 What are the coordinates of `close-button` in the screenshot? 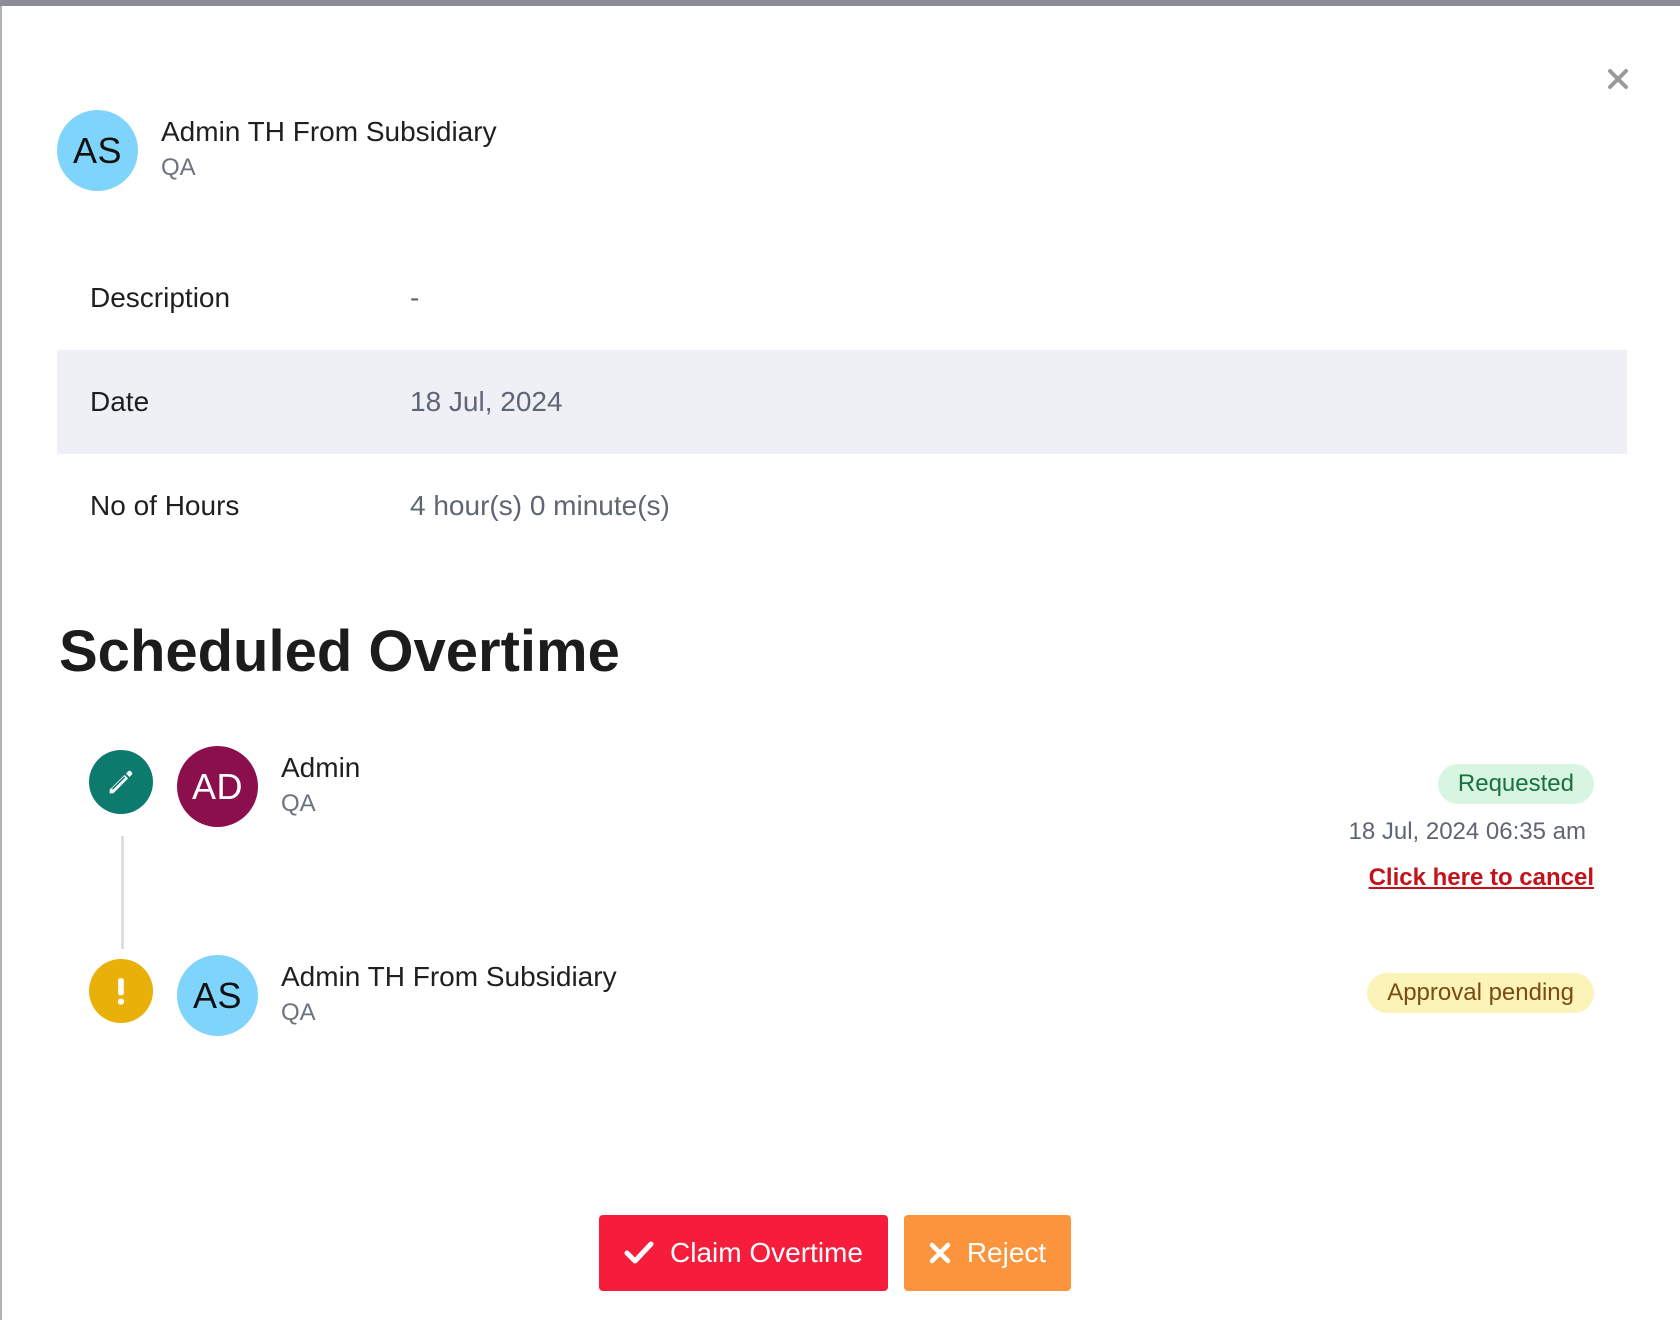 It's located at (1618, 79).